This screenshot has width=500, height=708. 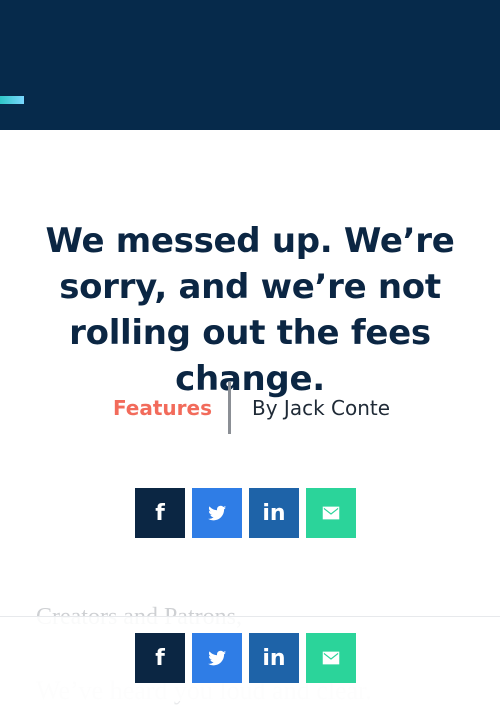 What do you see at coordinates (250, 409) in the screenshot?
I see `article-meta: Features By Jack Conte` at bounding box center [250, 409].